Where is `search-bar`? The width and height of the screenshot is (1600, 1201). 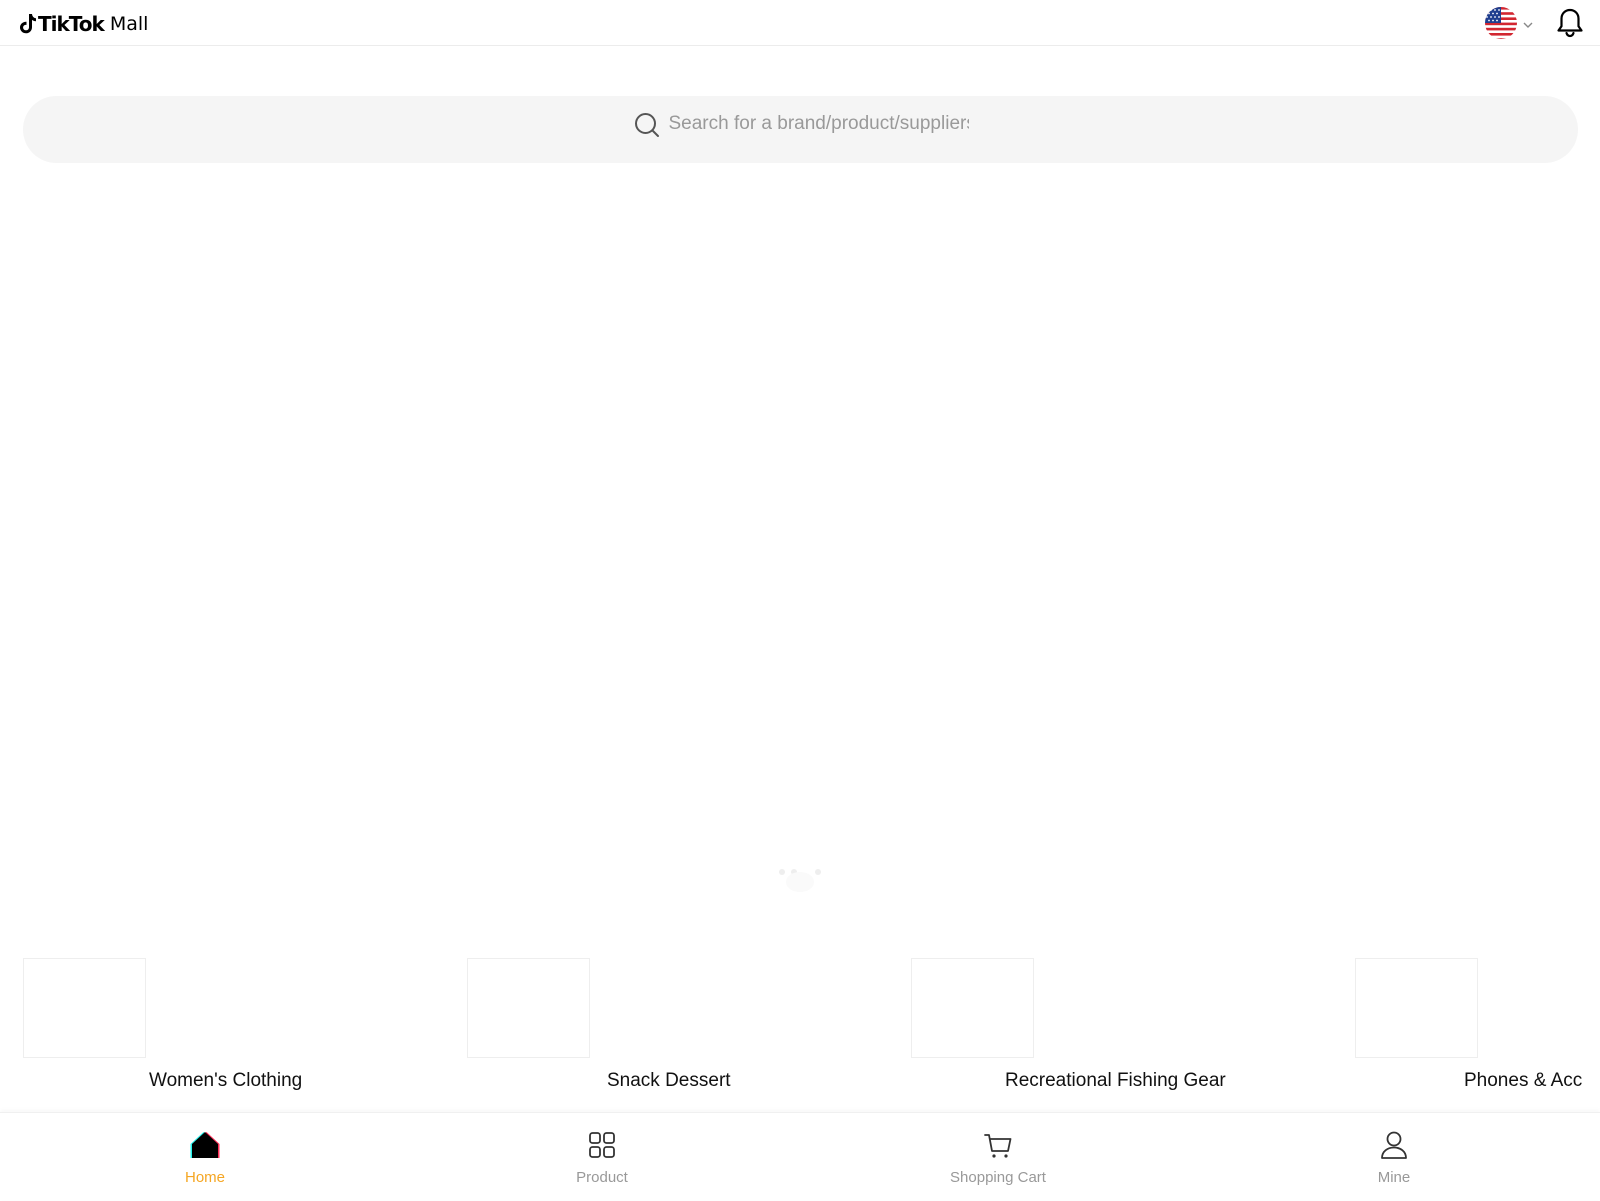 search-bar is located at coordinates (800, 129).